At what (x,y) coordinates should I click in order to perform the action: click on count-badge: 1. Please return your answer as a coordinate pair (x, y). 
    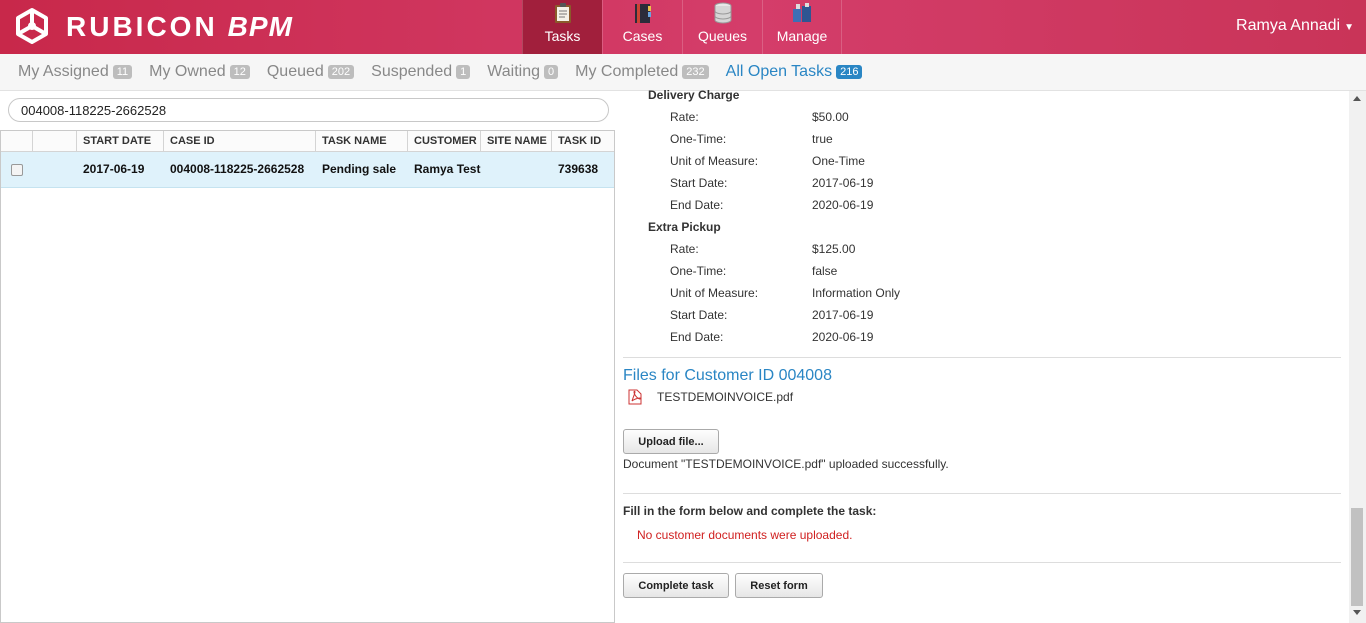
    Looking at the image, I should click on (463, 72).